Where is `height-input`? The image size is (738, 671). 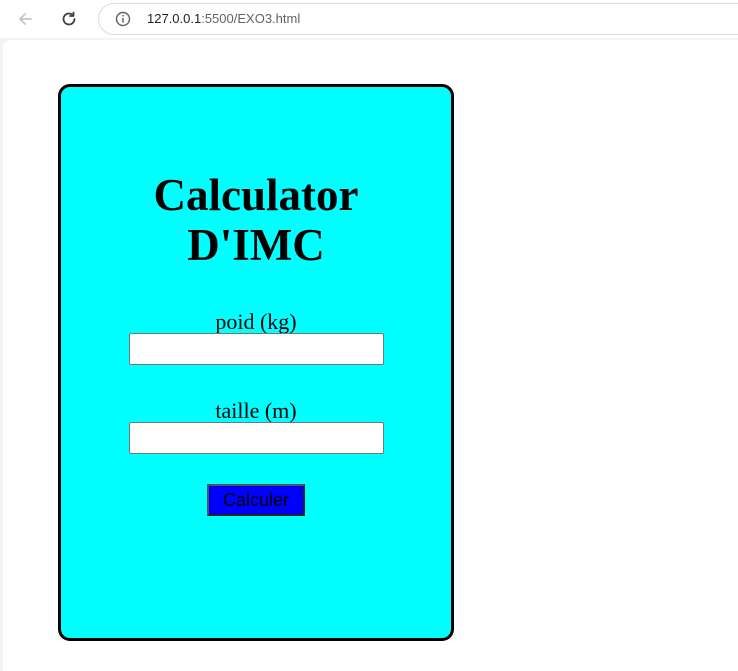 height-input is located at coordinates (256, 438).